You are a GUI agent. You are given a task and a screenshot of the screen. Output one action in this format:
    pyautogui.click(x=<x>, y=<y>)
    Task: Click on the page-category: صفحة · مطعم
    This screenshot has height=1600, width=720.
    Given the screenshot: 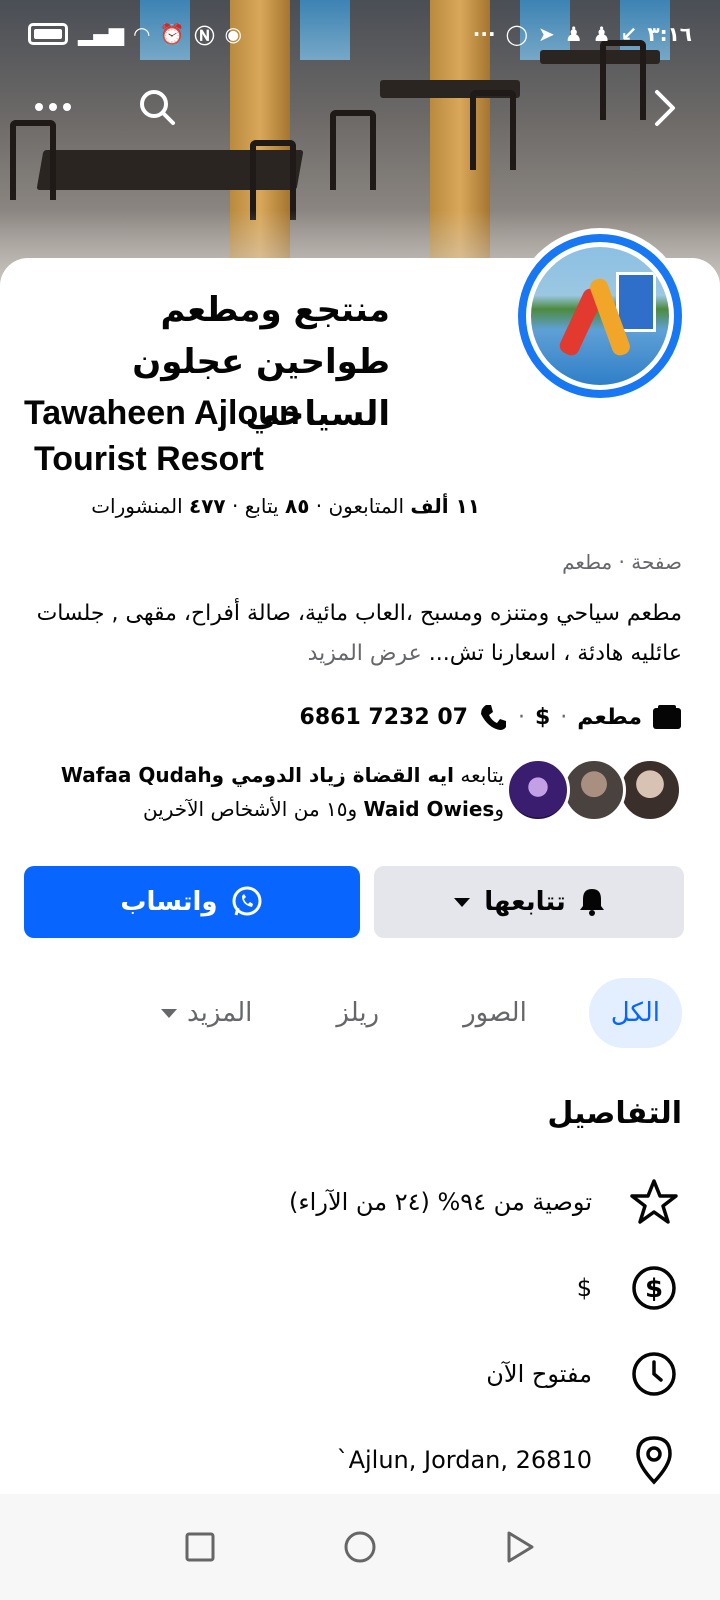 What is the action you would take?
    pyautogui.click(x=622, y=562)
    